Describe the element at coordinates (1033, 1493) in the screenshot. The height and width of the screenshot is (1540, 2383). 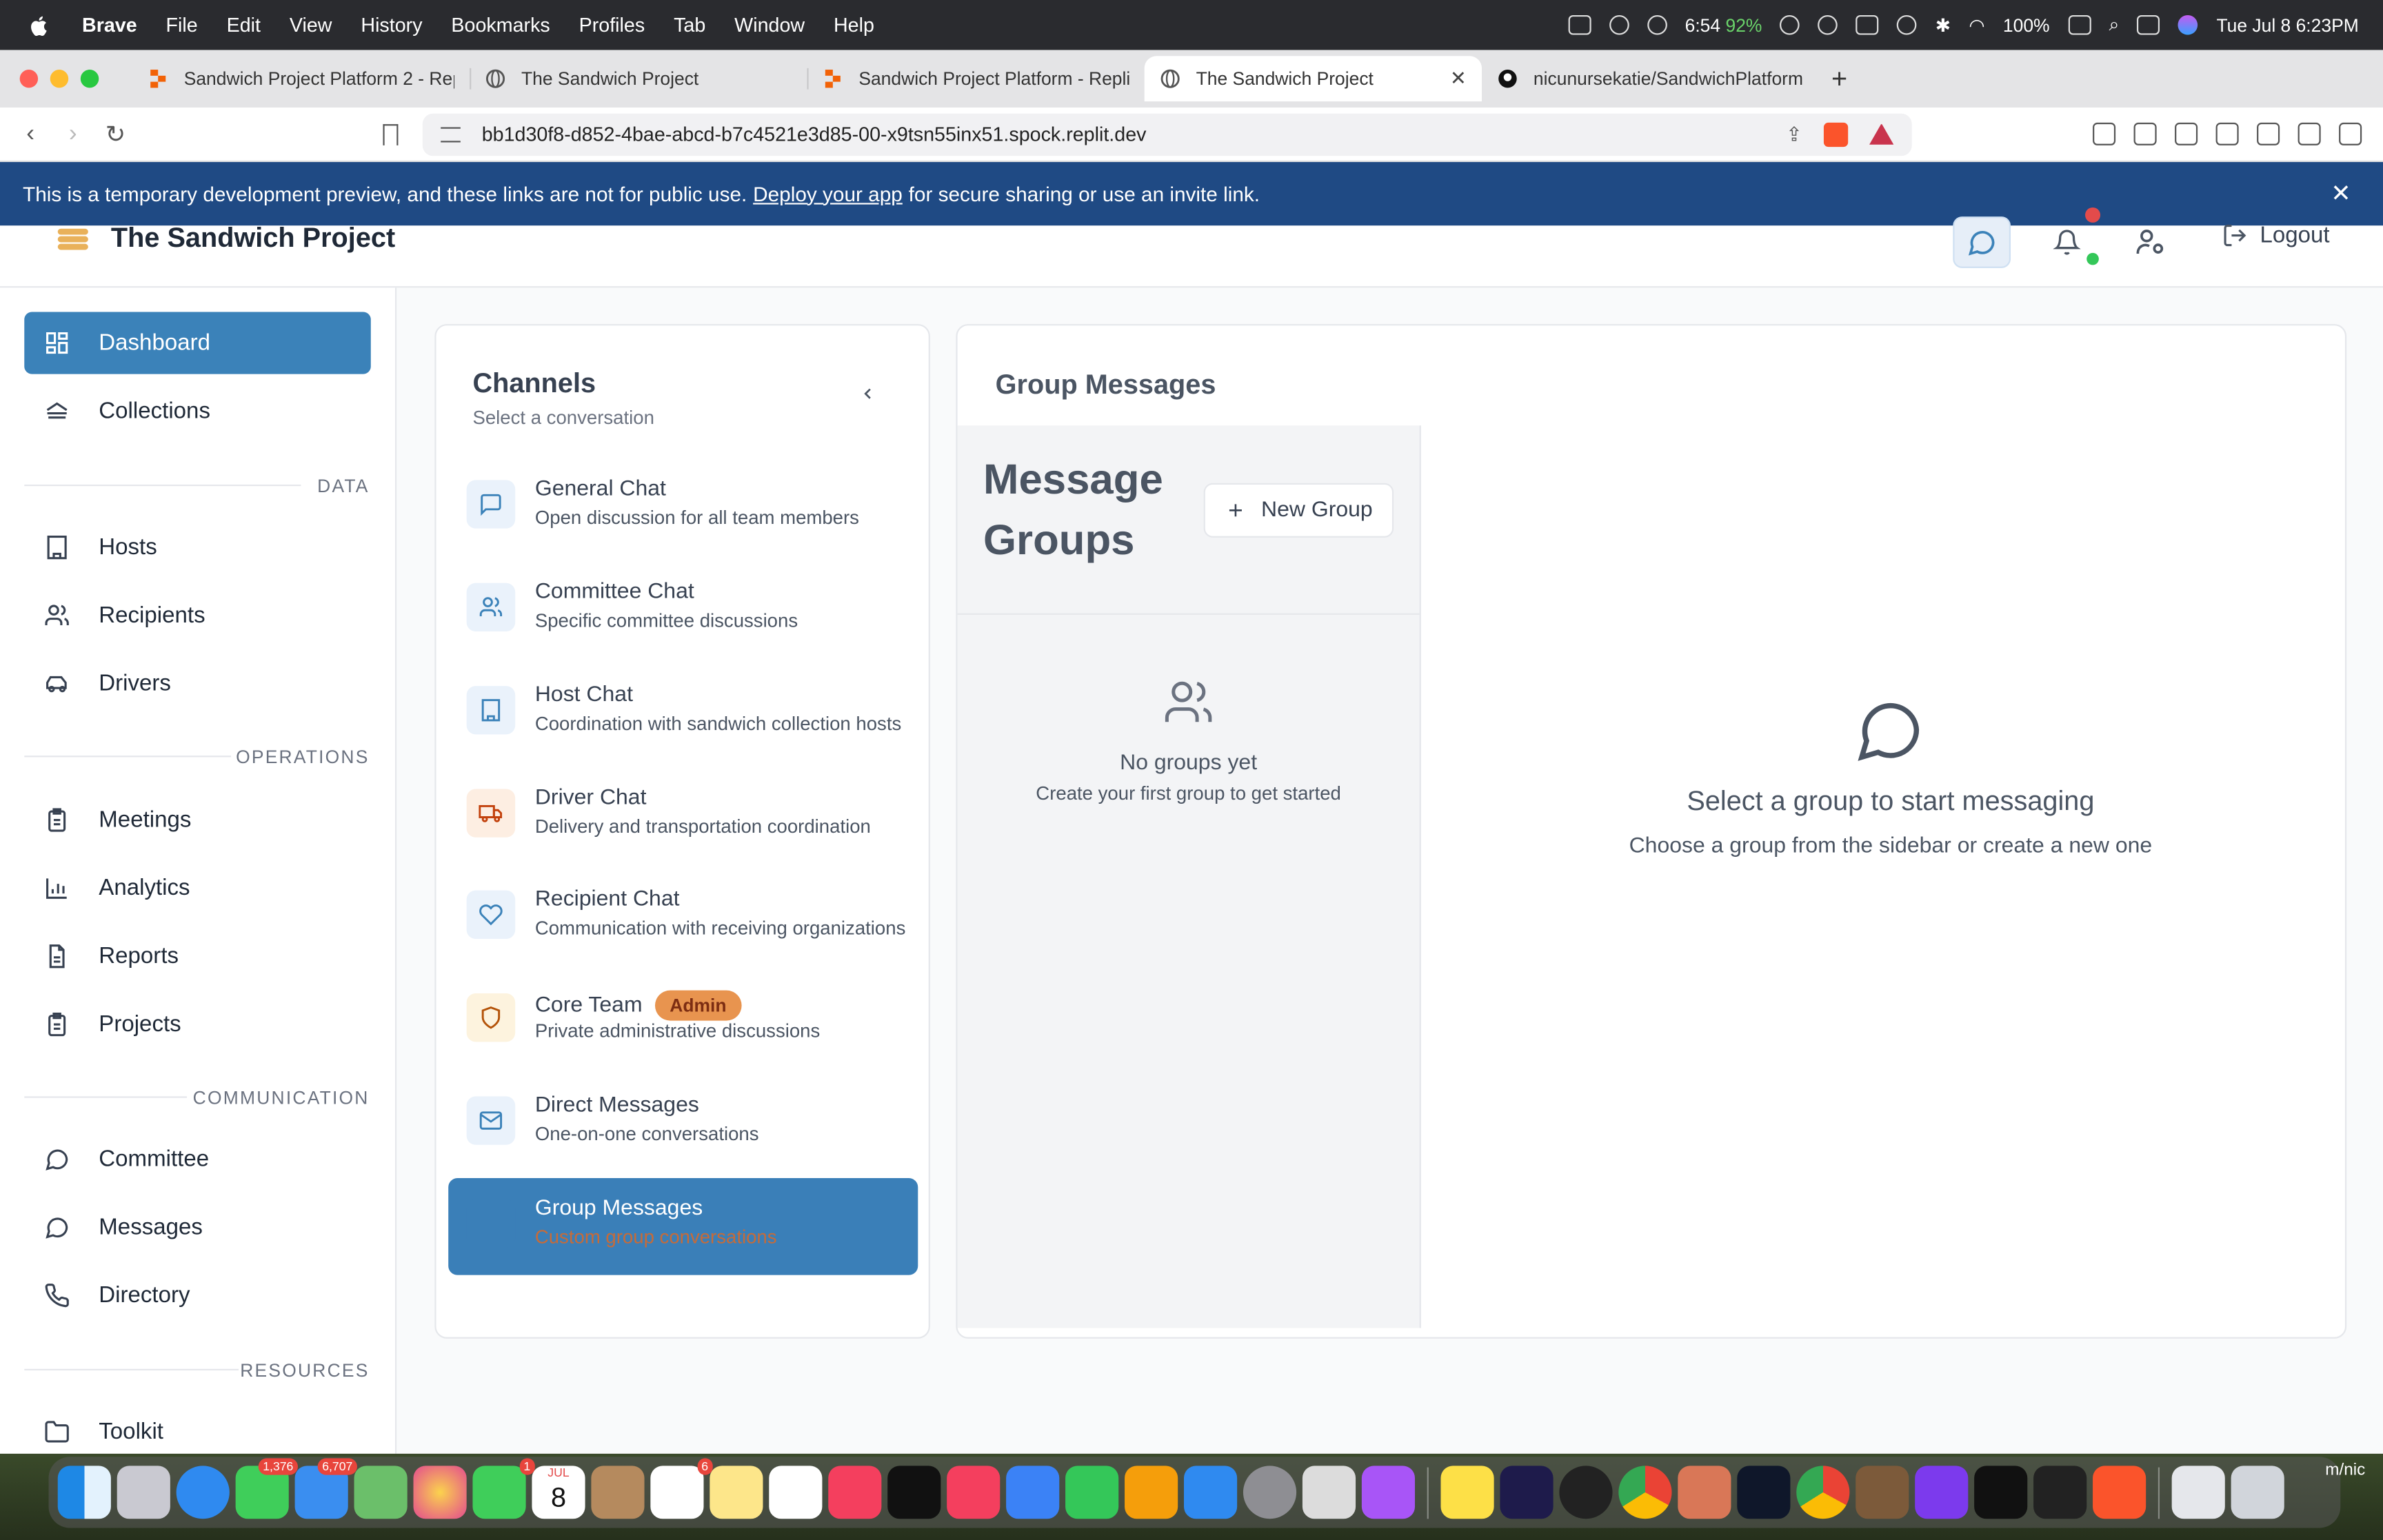
I see `keynote-icon` at that location.